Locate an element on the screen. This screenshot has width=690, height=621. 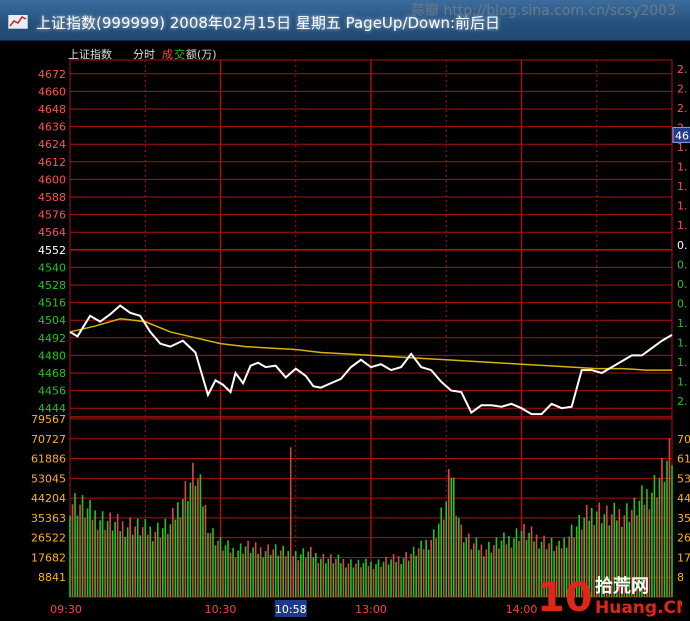
price-tick-label: 4576 is located at coordinates (52, 215).